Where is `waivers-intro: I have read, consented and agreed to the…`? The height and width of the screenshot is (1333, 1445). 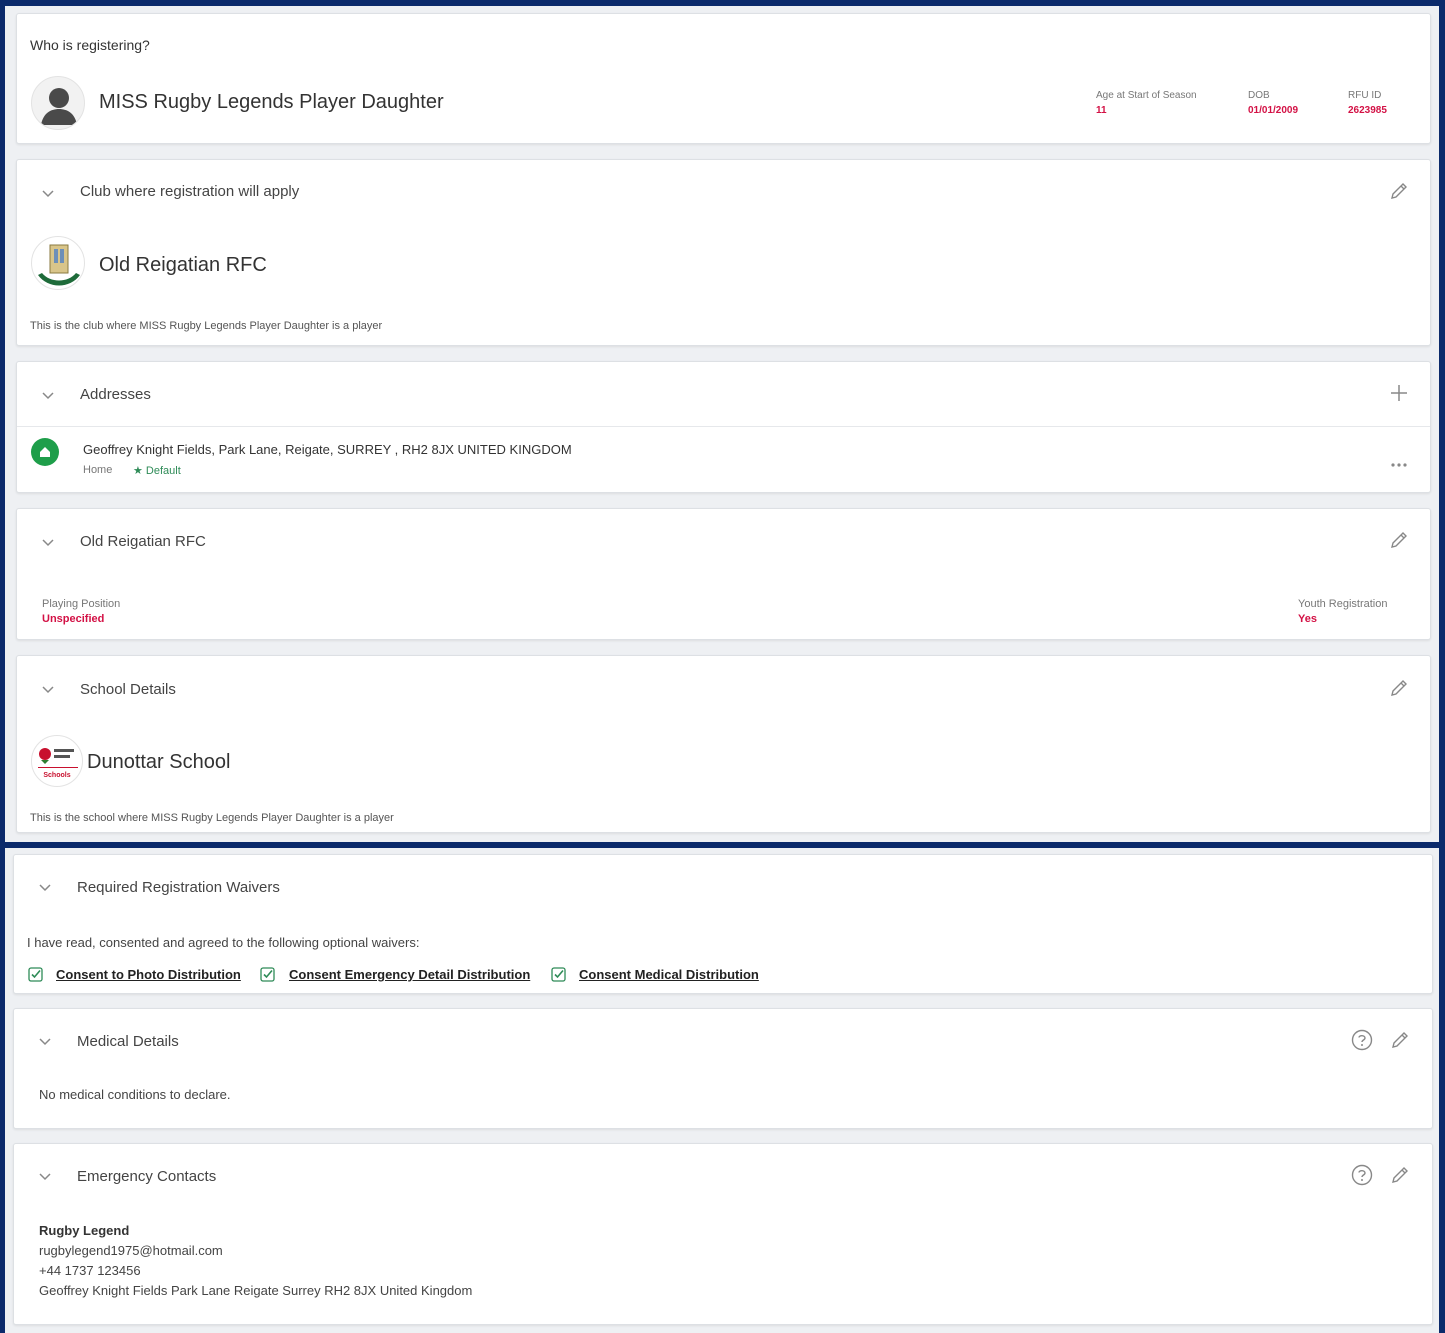 waivers-intro: I have read, consented and agreed to the… is located at coordinates (223, 942).